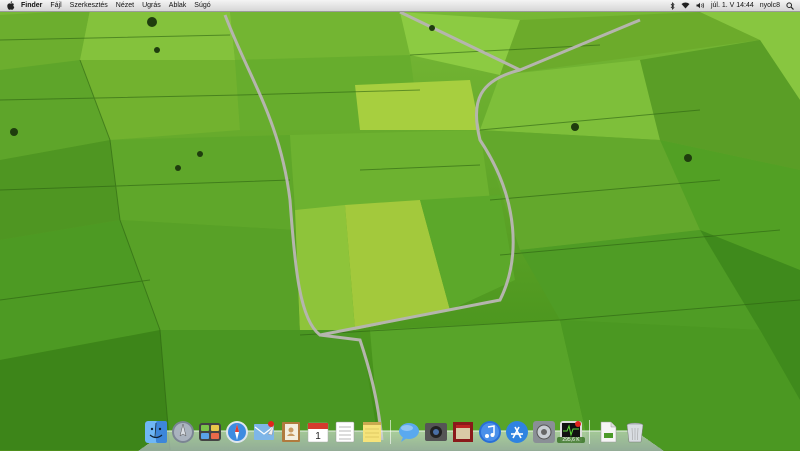 Image resolution: width=800 pixels, height=451 pixels. What do you see at coordinates (151, 5) in the screenshot?
I see `menu-go: Ugrás` at bounding box center [151, 5].